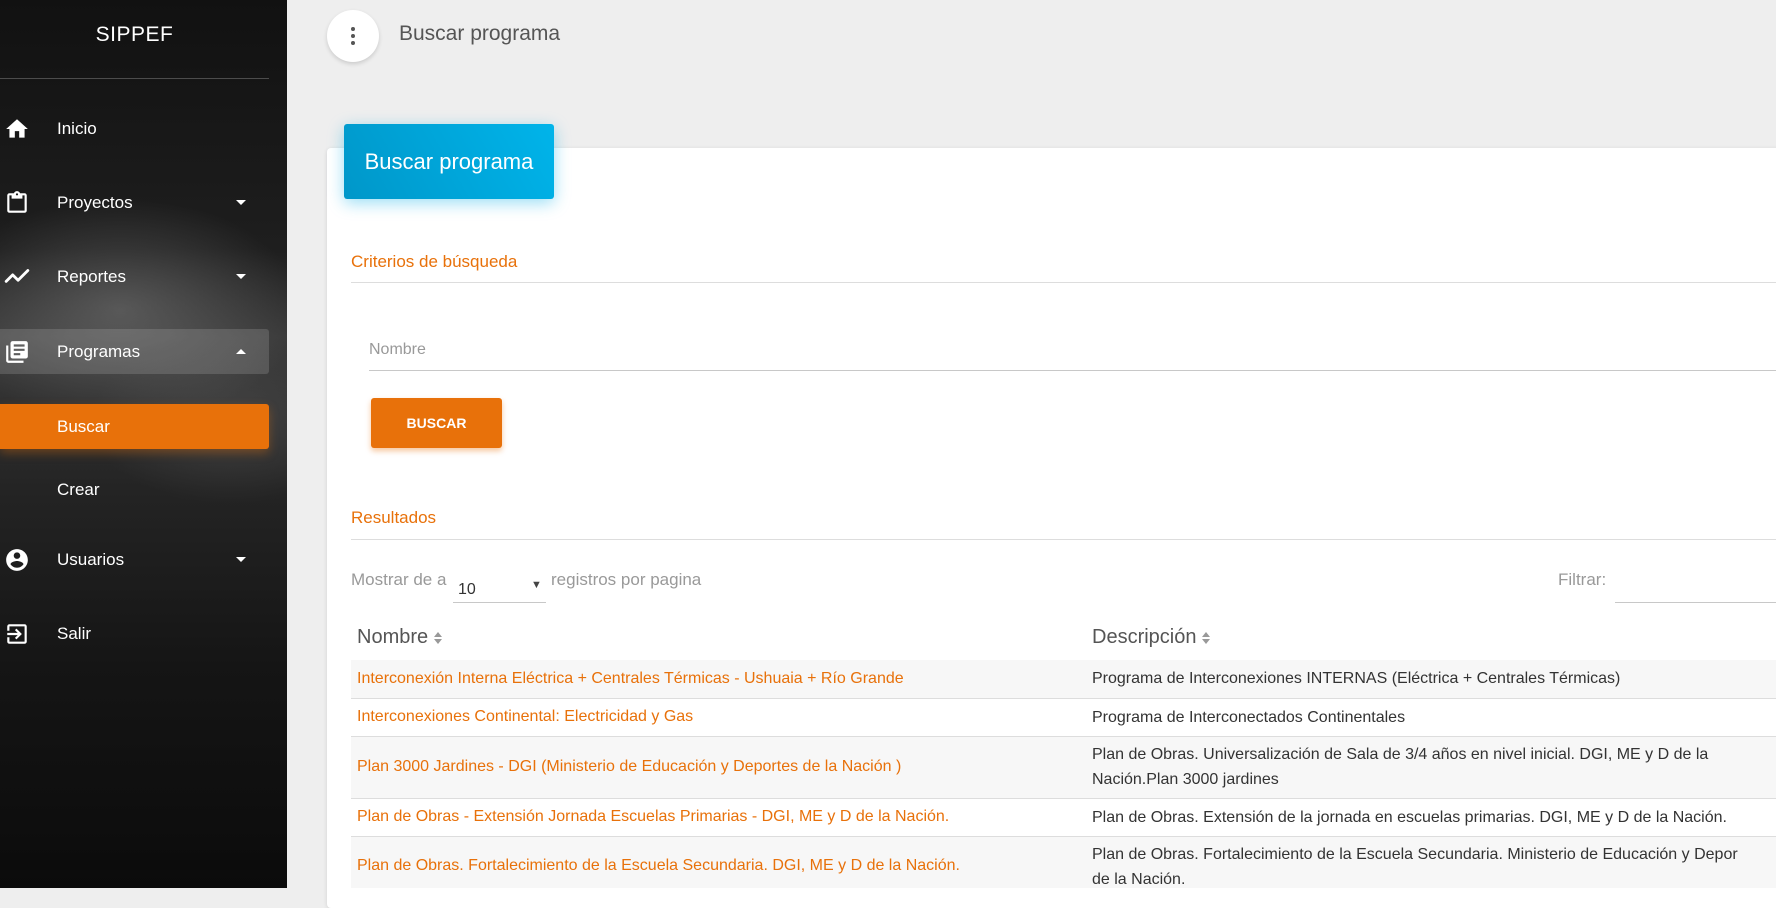 The height and width of the screenshot is (908, 1776). What do you see at coordinates (393, 637) in the screenshot?
I see `column-header-label: Nombre` at bounding box center [393, 637].